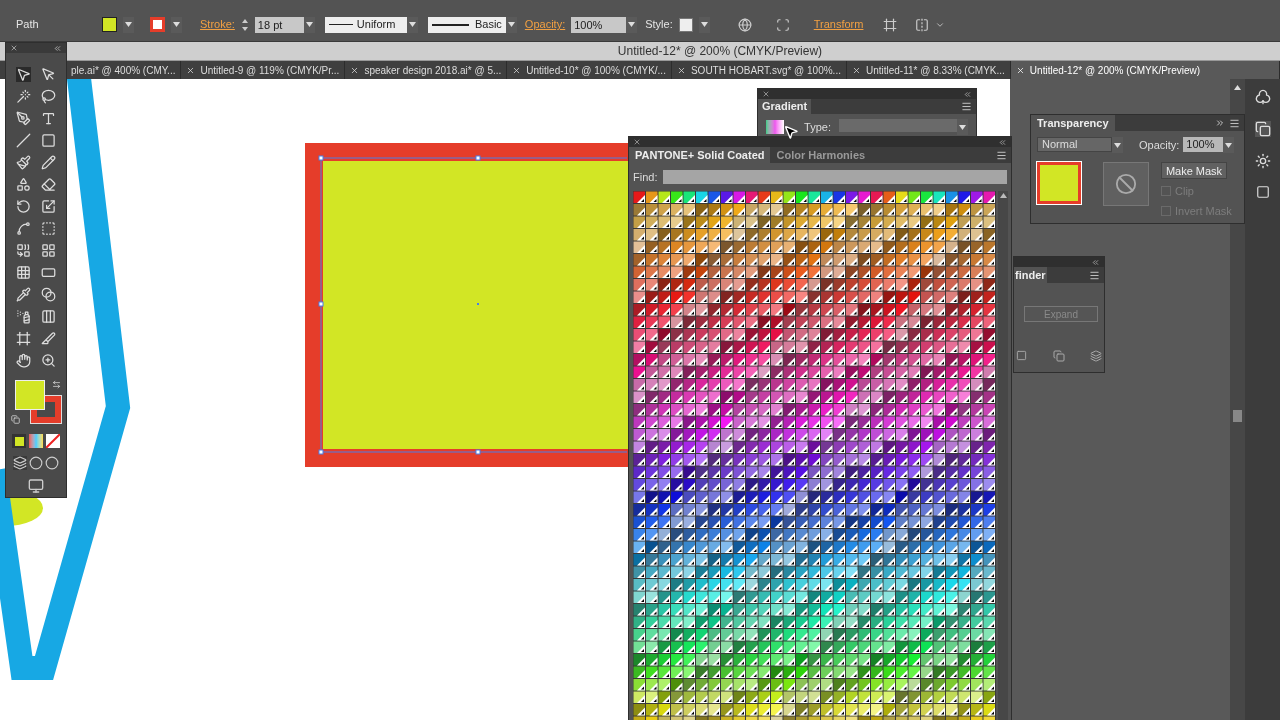 This screenshot has height=720, width=1280. I want to click on selection-tool-icon, so click(23, 74).